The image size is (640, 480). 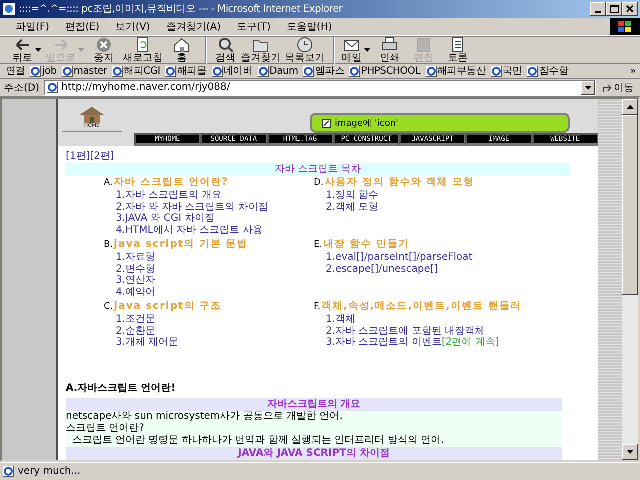 What do you see at coordinates (186, 71) in the screenshot?
I see `link-item: 해피몰` at bounding box center [186, 71].